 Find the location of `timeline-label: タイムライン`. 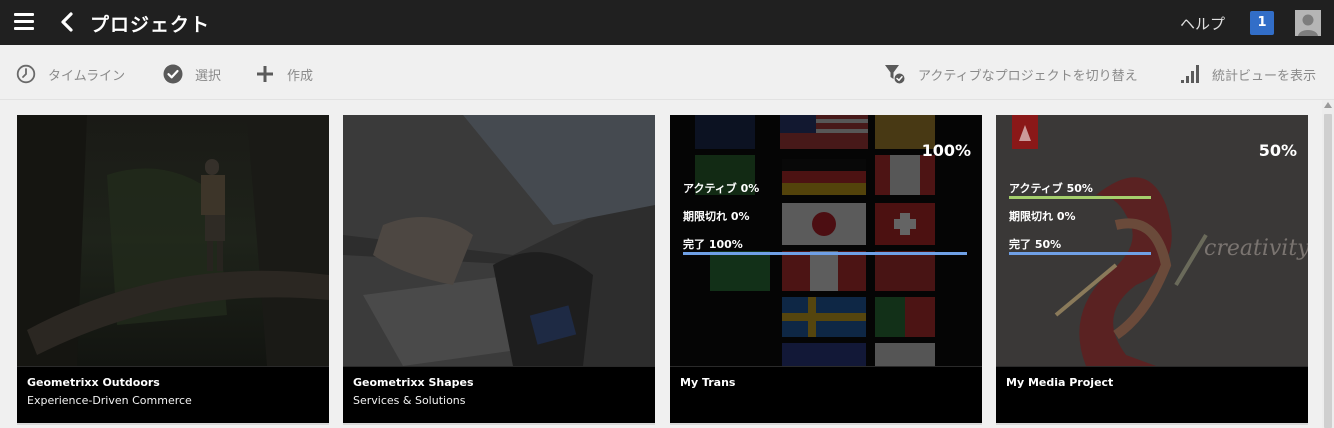

timeline-label: タイムライン is located at coordinates (87, 76).